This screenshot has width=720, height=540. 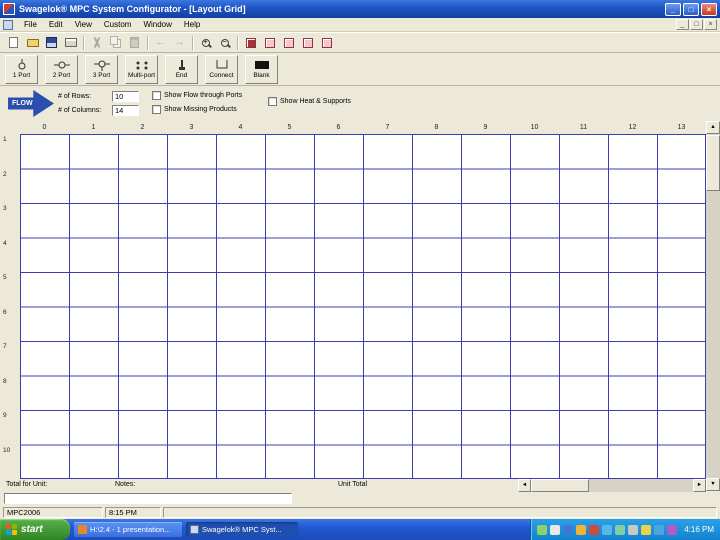 I want to click on status-empty-panel, so click(x=440, y=512).